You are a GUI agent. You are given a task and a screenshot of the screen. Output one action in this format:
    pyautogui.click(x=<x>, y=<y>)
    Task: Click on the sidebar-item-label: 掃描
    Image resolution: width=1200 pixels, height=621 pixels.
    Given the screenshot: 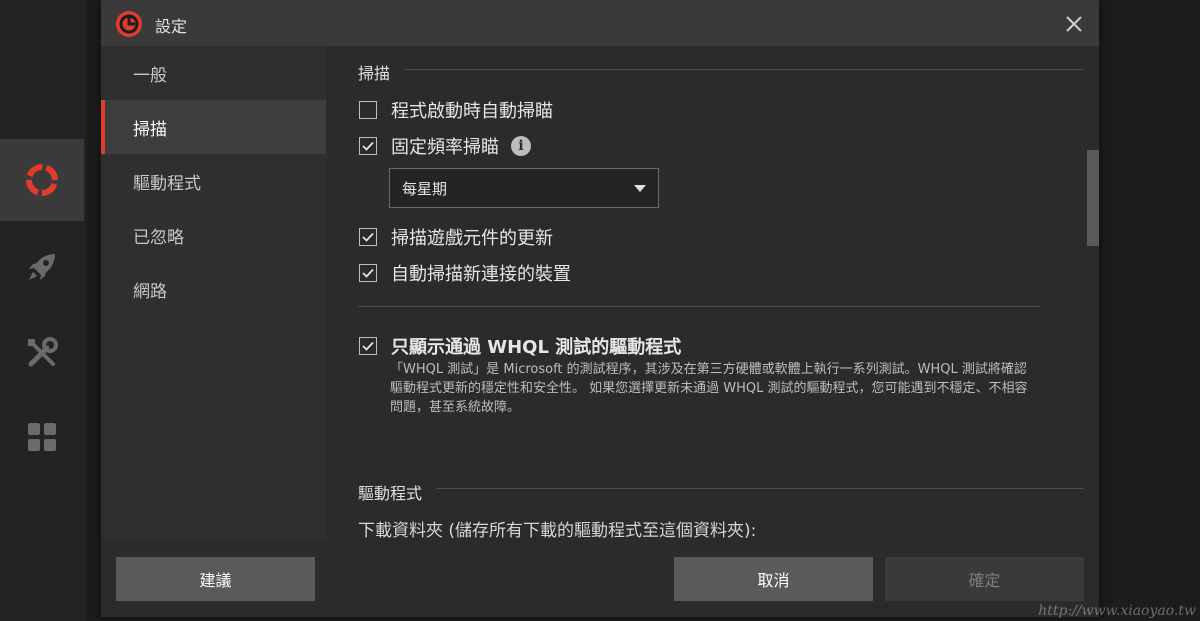 What is the action you would take?
    pyautogui.click(x=150, y=129)
    